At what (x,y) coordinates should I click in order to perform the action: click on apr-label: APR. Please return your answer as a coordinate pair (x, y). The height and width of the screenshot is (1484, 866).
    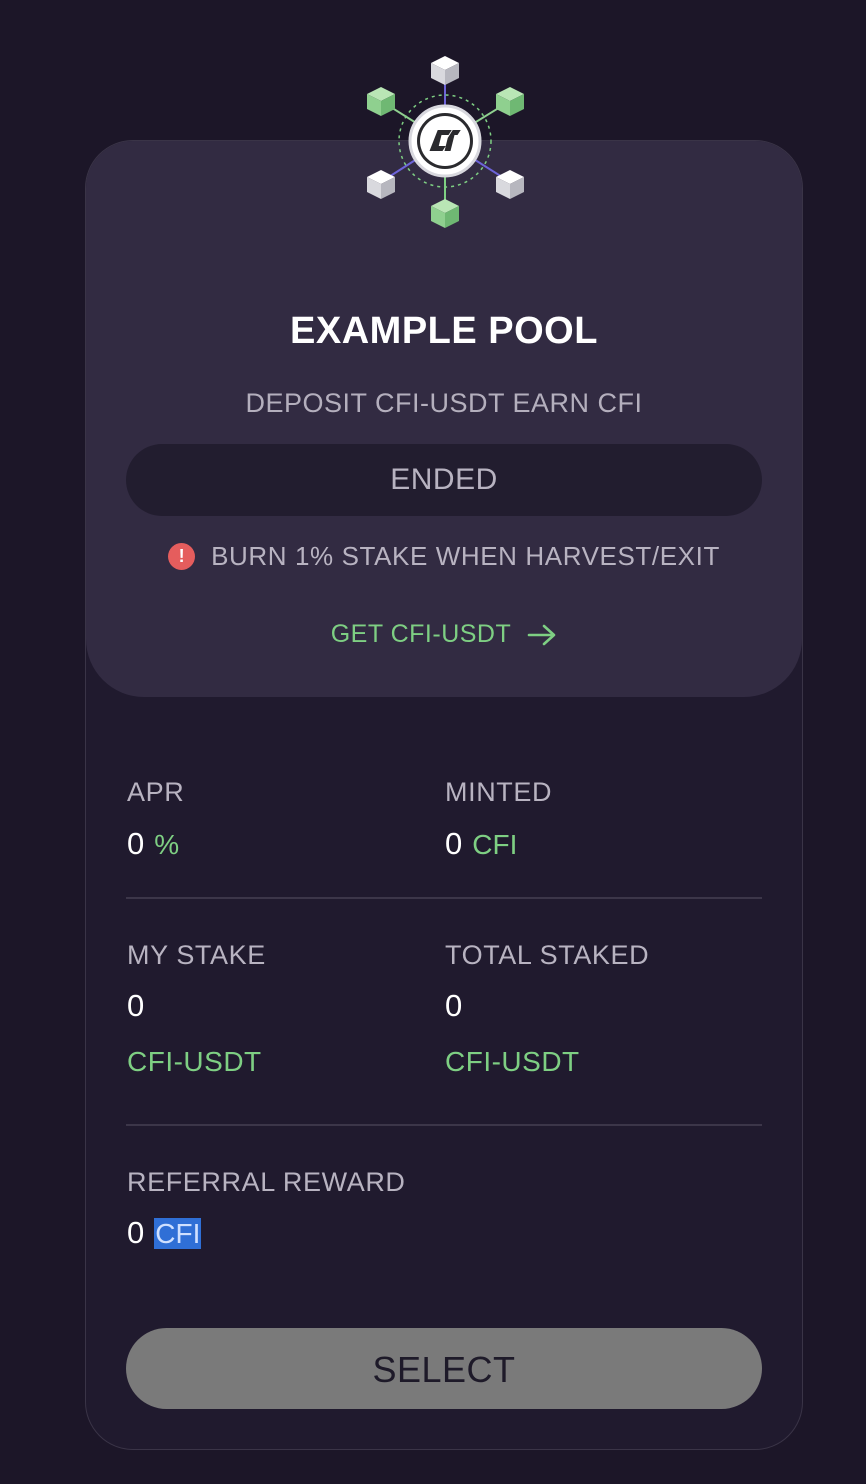
    Looking at the image, I should click on (156, 792).